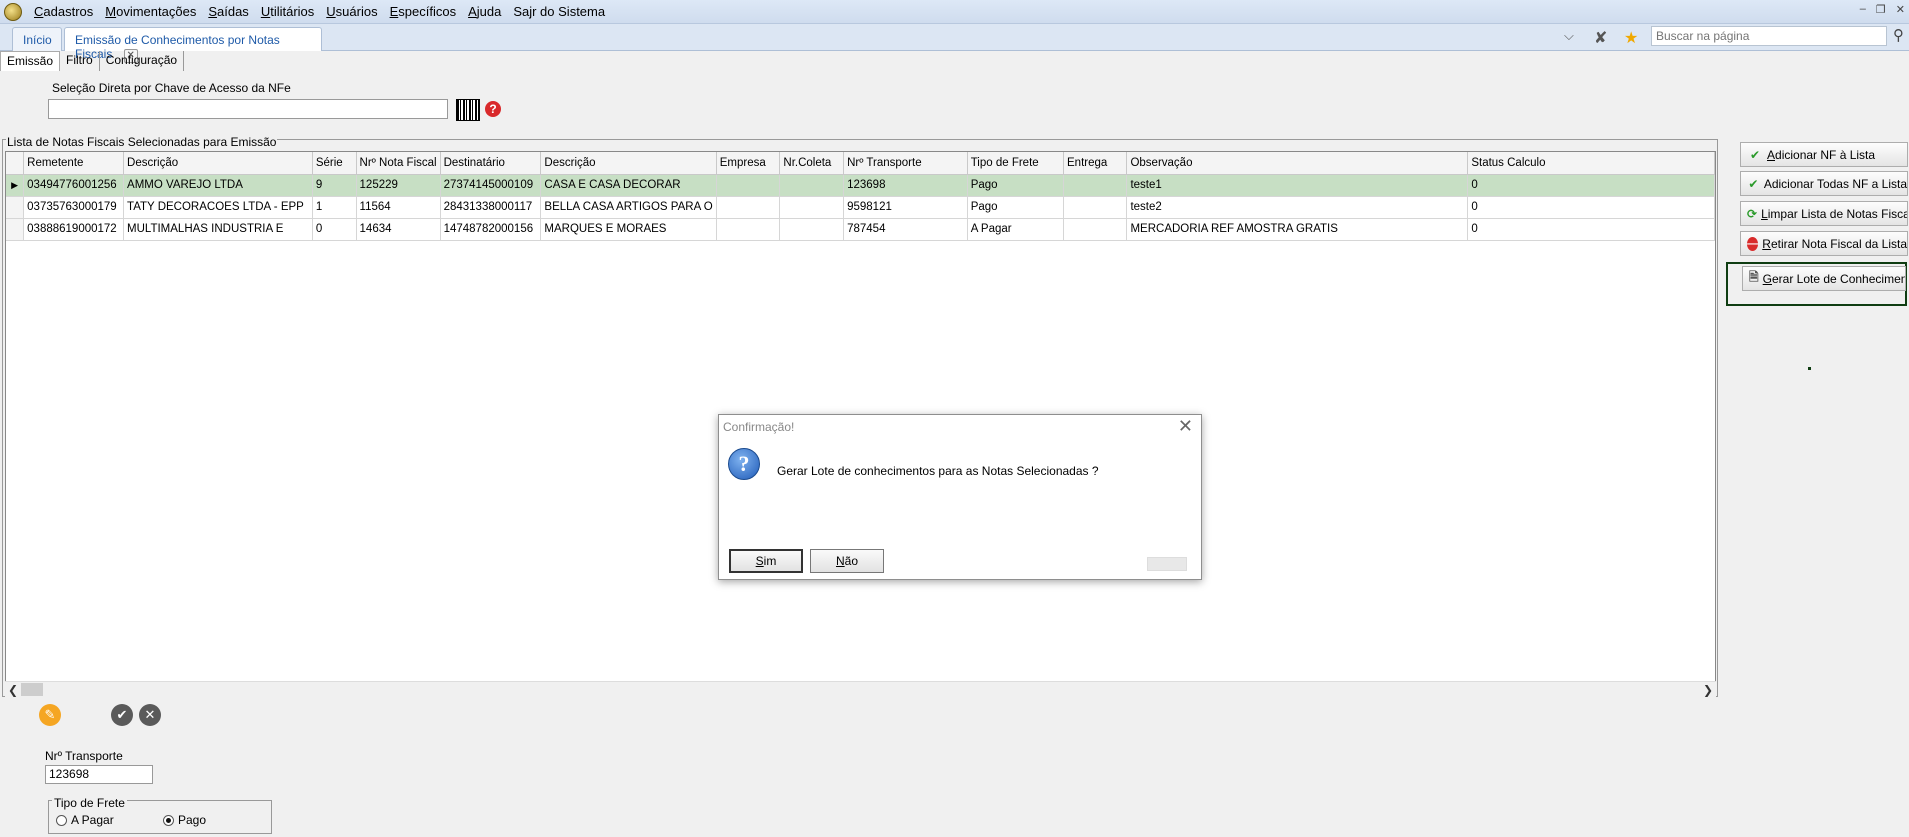 The image size is (1909, 837). What do you see at coordinates (468, 110) in the screenshot?
I see `barcode-icon` at bounding box center [468, 110].